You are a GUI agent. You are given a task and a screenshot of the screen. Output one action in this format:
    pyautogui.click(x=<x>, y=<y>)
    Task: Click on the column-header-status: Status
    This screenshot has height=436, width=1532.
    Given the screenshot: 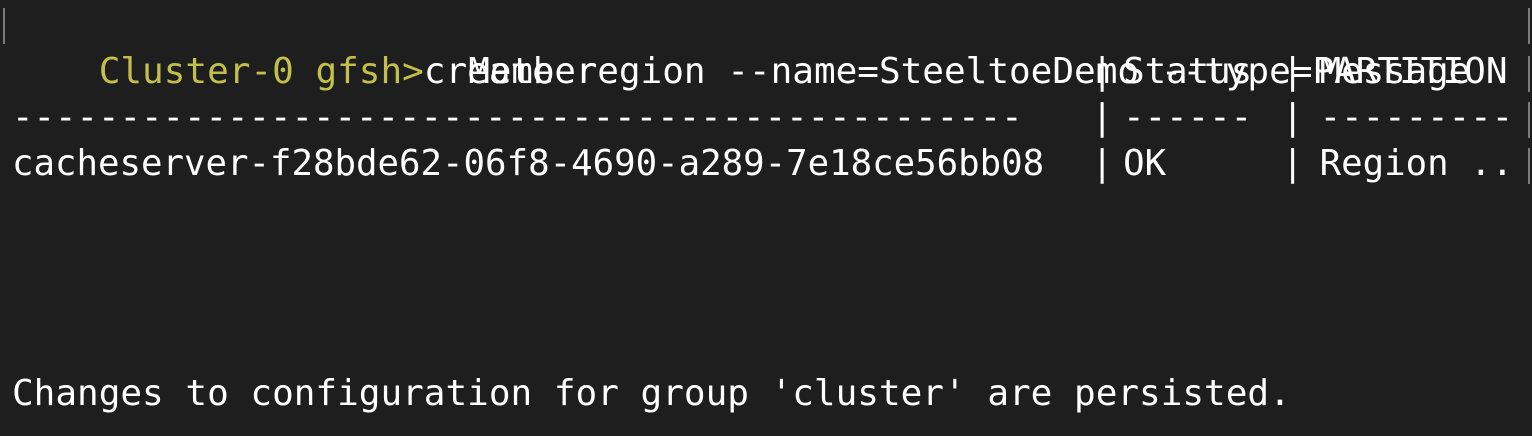 What is the action you would take?
    pyautogui.click(x=1188, y=71)
    